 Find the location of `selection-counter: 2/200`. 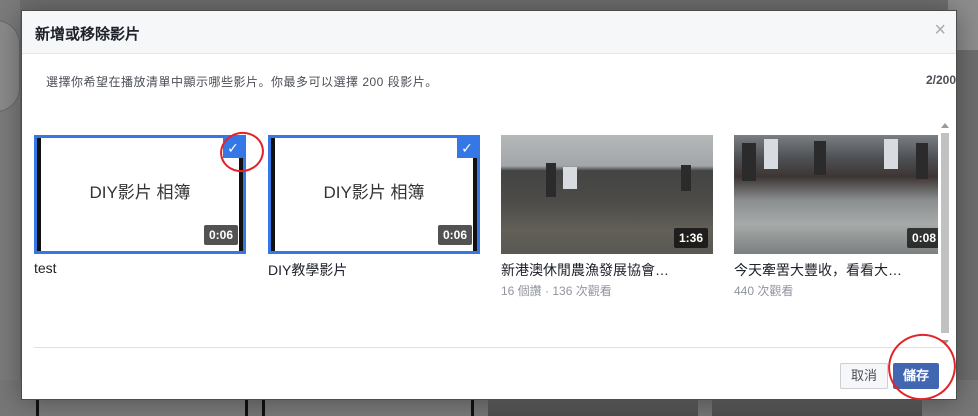

selection-counter: 2/200 is located at coordinates (940, 80).